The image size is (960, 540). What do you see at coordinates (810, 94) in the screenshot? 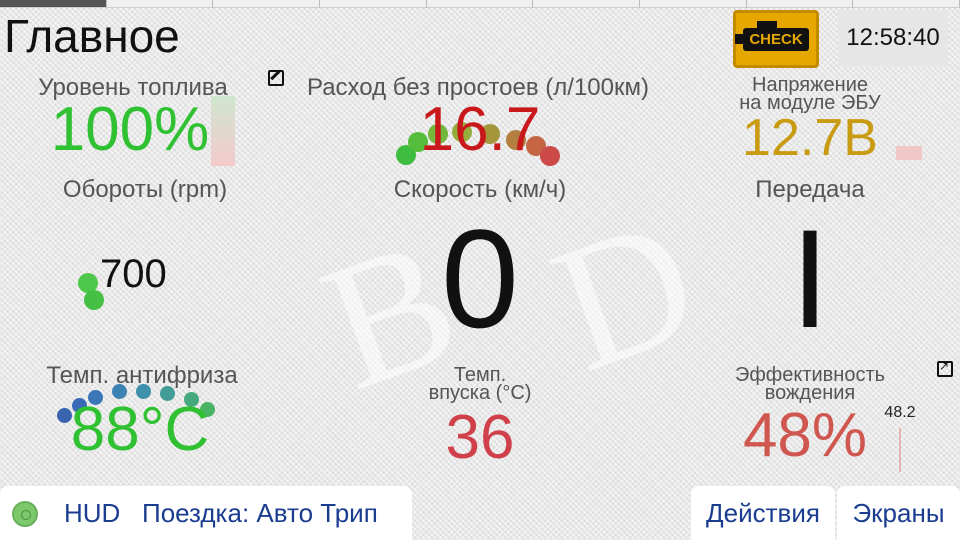
I see `voltage-label: Напряжение на модуле ЭБУ` at bounding box center [810, 94].